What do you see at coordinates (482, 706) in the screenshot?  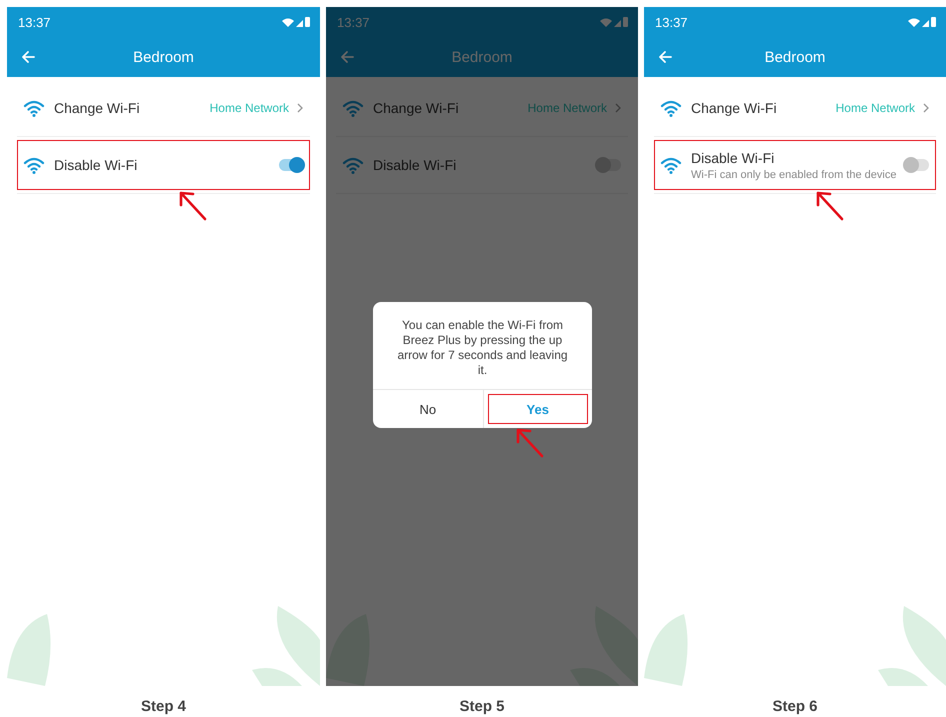 I see `step-caption: Step 5` at bounding box center [482, 706].